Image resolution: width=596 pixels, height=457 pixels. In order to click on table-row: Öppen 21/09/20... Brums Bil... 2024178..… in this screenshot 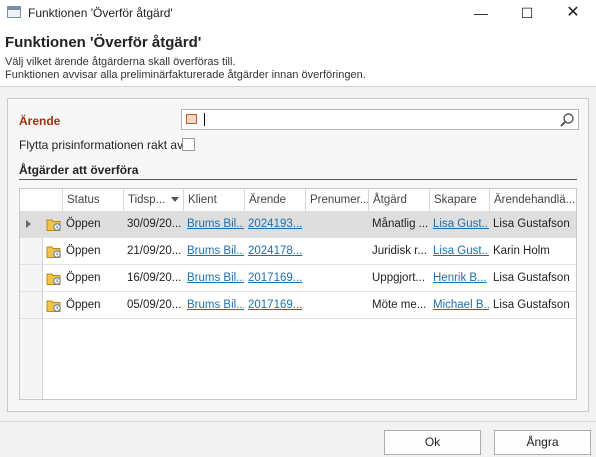, I will do `click(298, 251)`.